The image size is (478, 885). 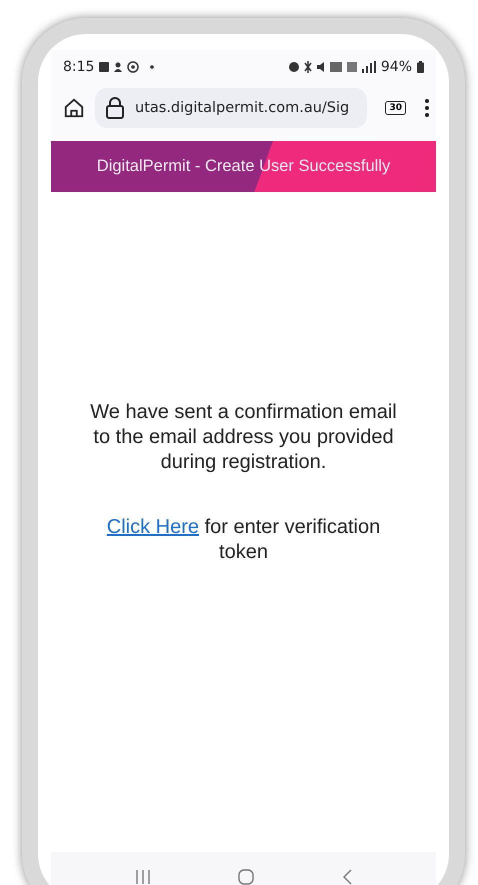 What do you see at coordinates (115, 108) in the screenshot?
I see `lock-icon` at bounding box center [115, 108].